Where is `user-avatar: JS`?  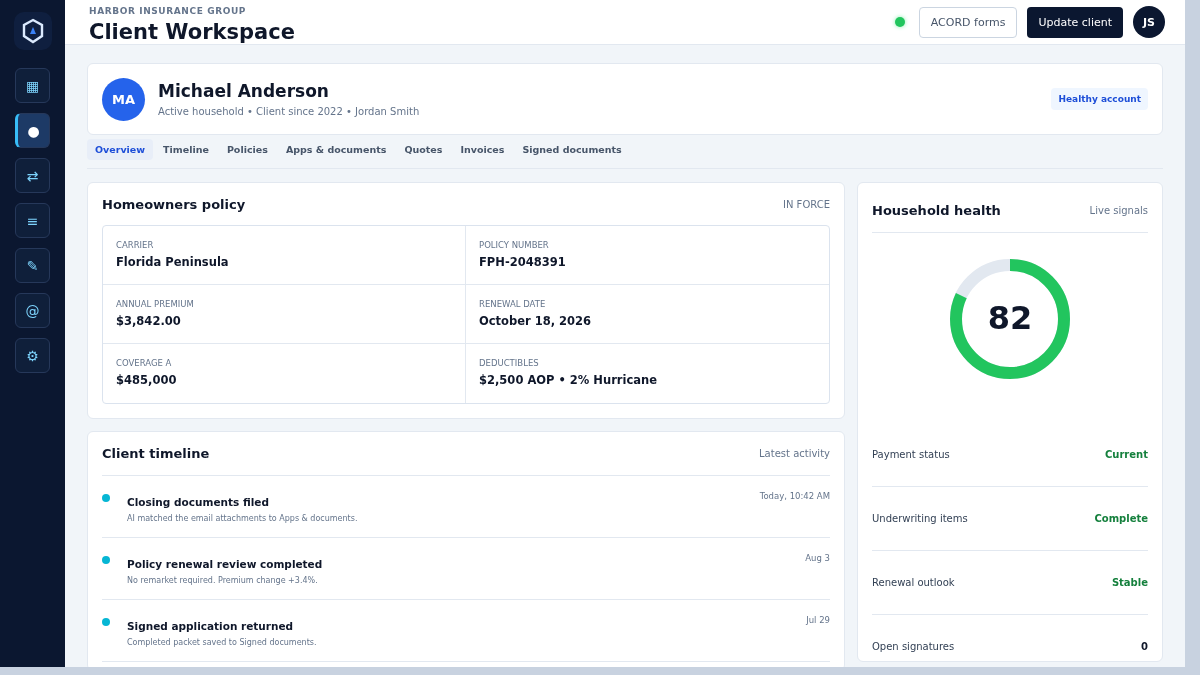
user-avatar: JS is located at coordinates (1149, 22).